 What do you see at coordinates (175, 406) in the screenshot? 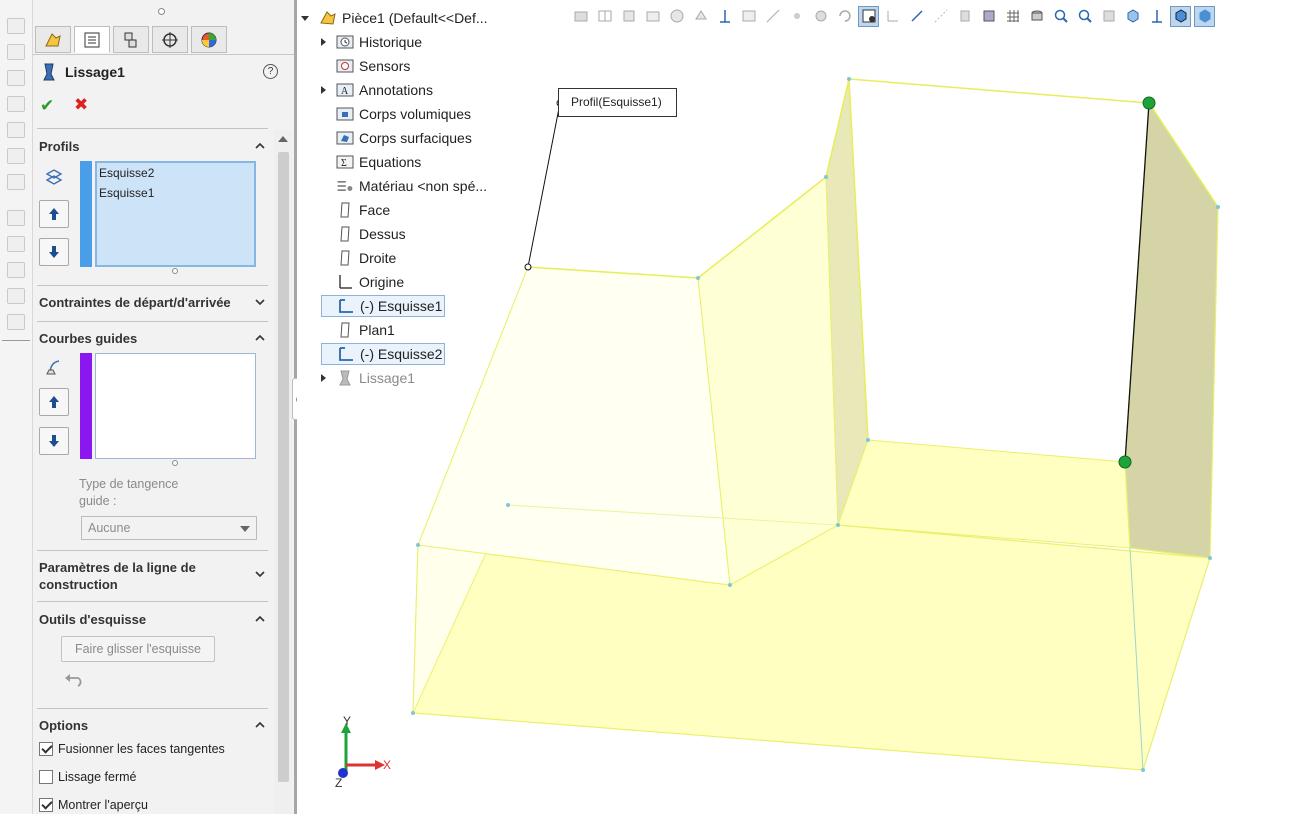
I see `guide-curves-list` at bounding box center [175, 406].